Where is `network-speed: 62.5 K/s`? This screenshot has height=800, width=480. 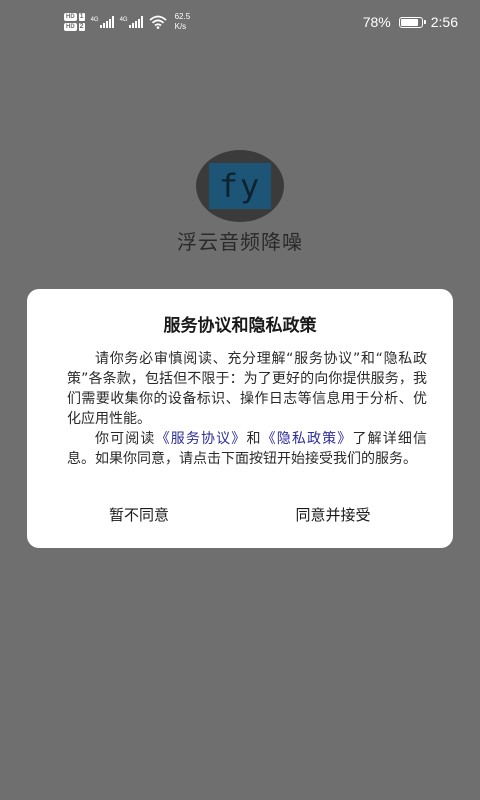 network-speed: 62.5 K/s is located at coordinates (183, 22).